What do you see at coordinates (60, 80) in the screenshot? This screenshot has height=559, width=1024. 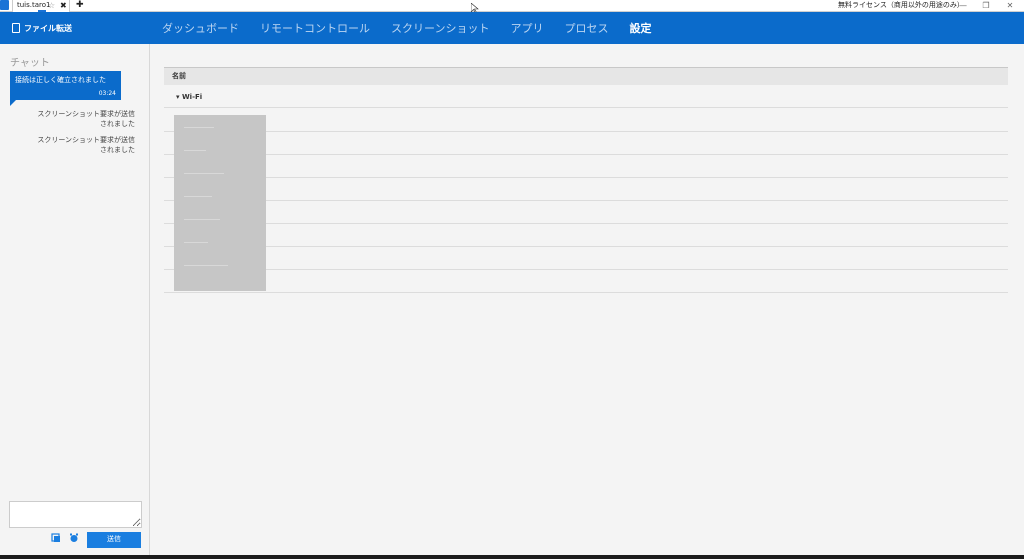 I see `chat-bubble-text: 接続は正しく確立されました` at bounding box center [60, 80].